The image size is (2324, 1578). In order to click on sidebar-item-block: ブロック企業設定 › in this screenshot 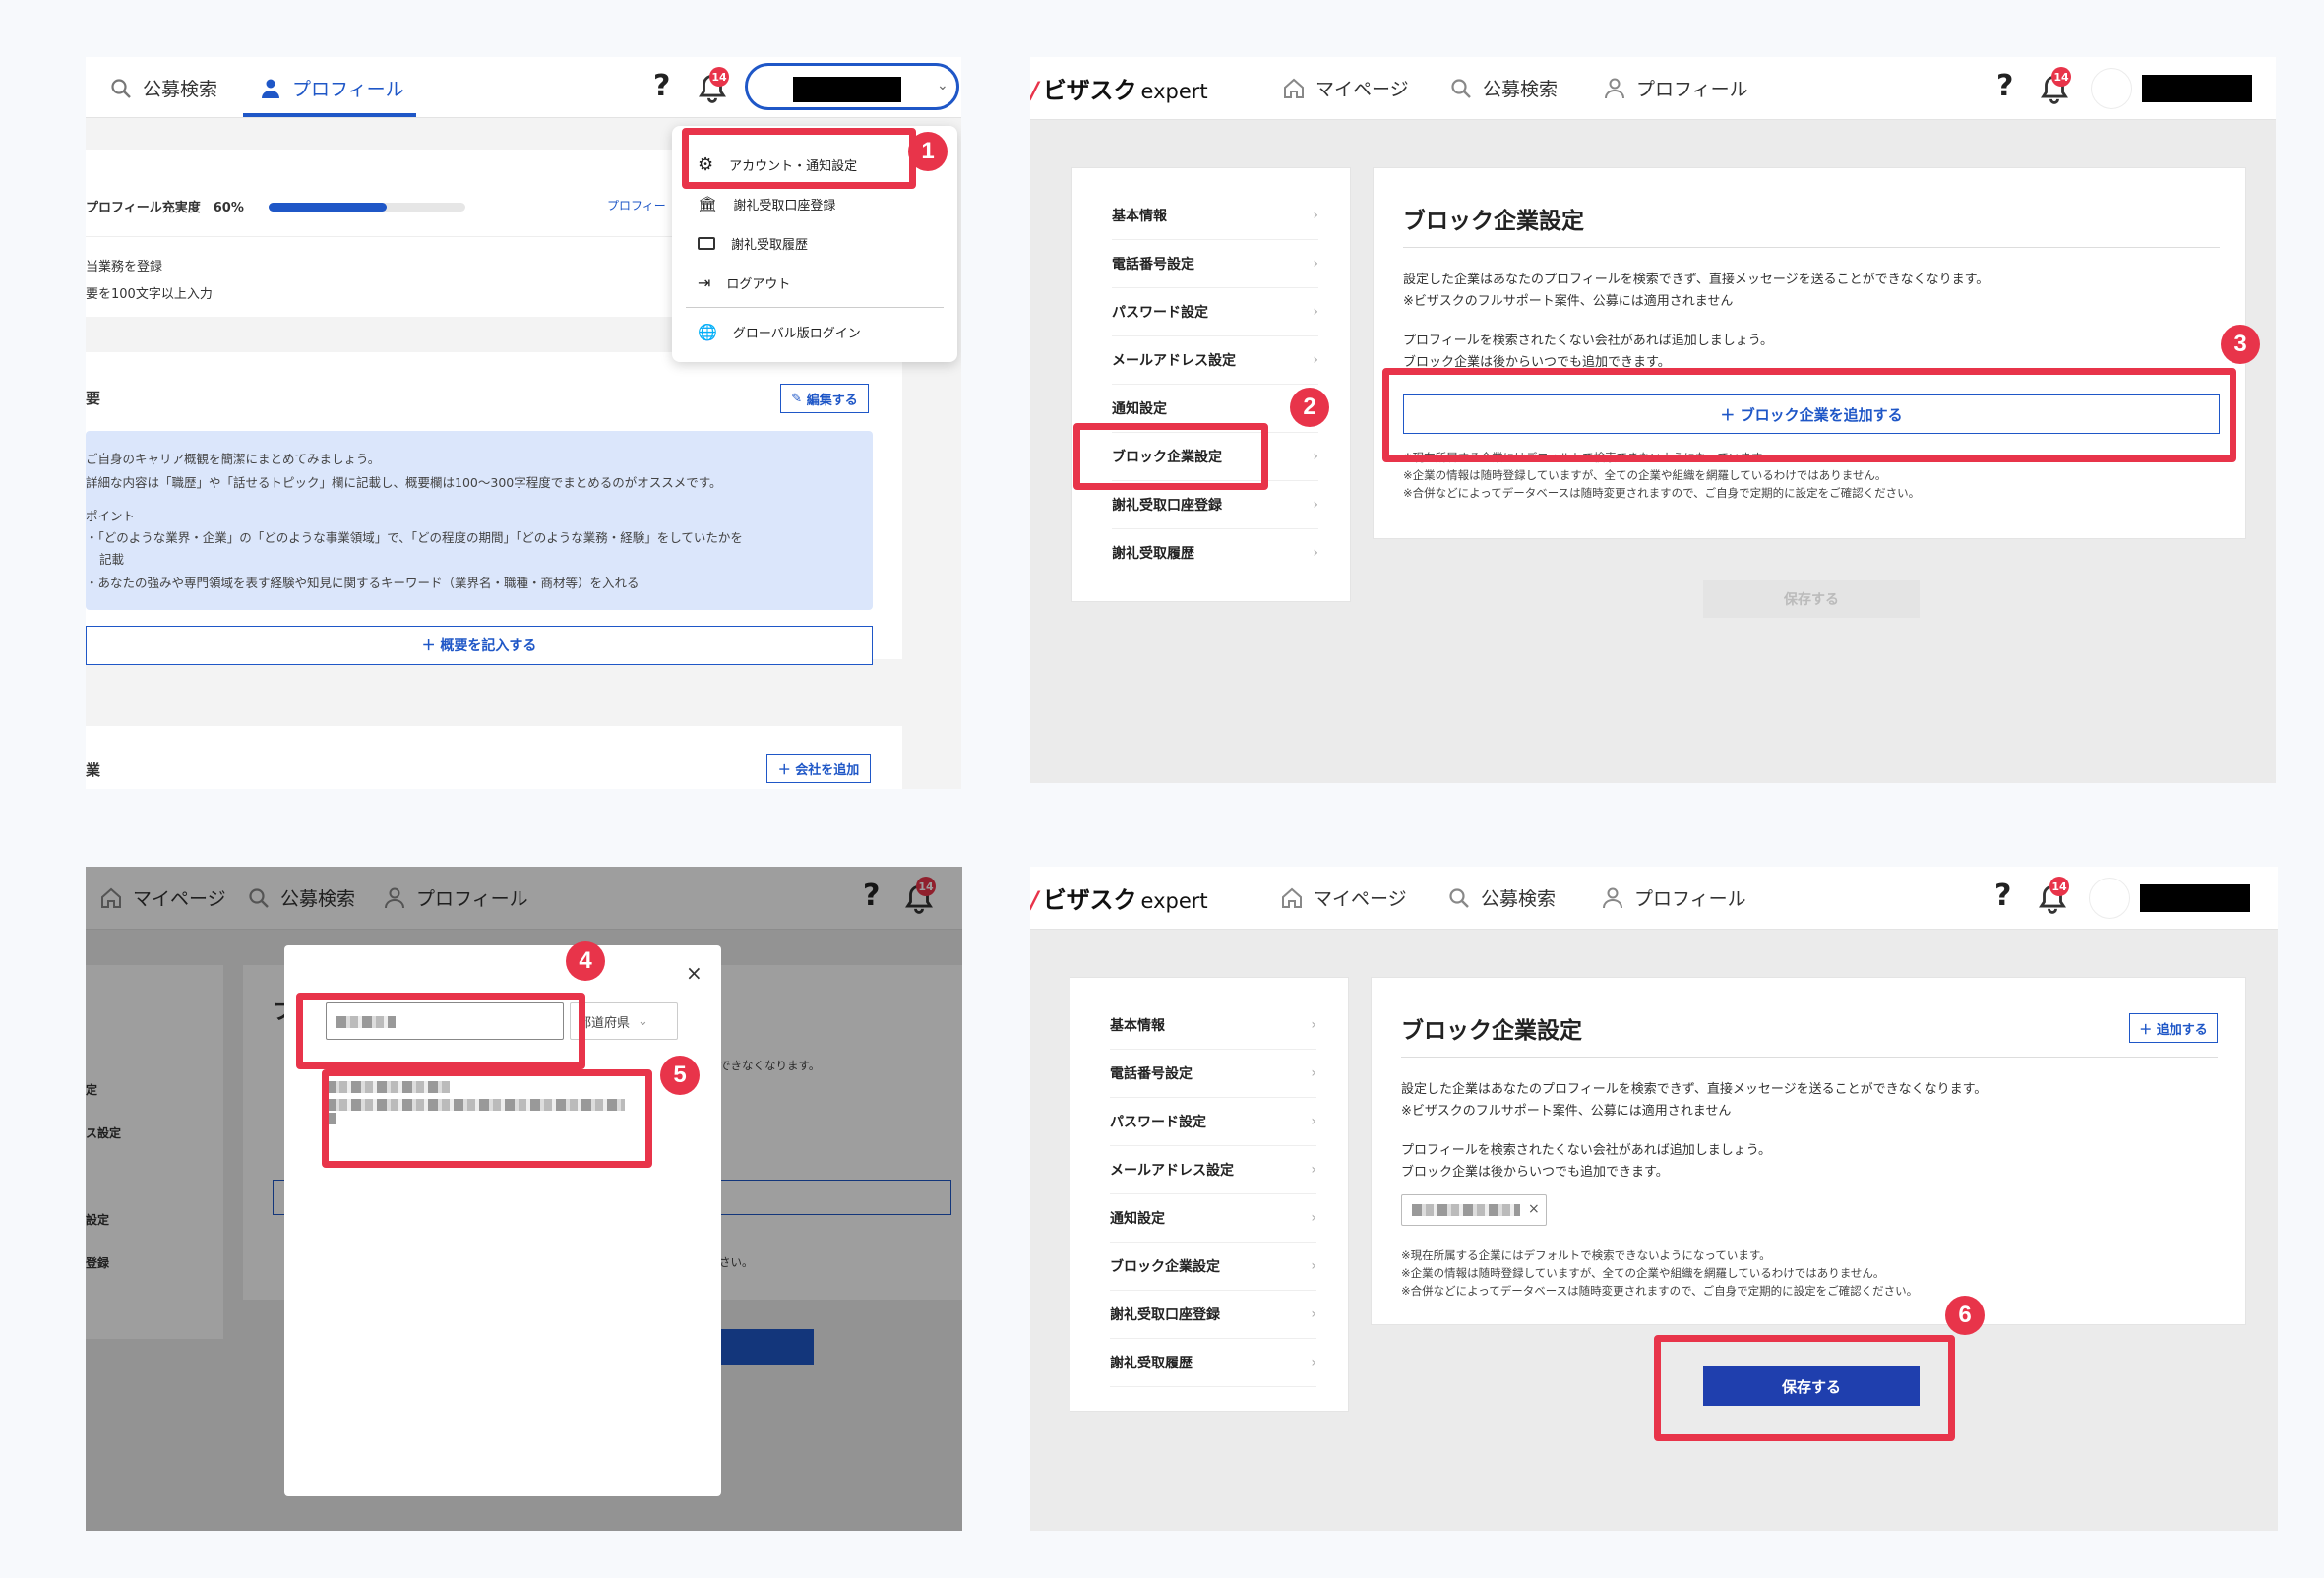, I will do `click(1213, 1267)`.